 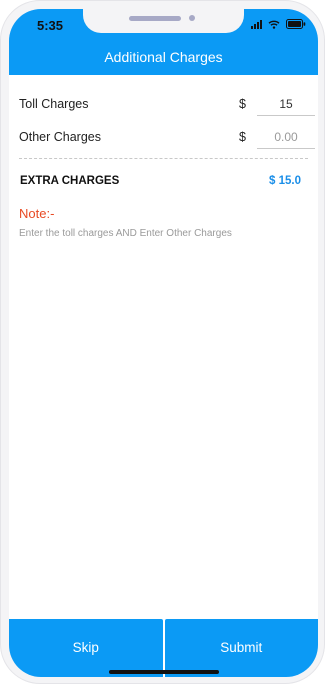 I want to click on toll-charges-row: Toll Charges $, so click(x=167, y=106).